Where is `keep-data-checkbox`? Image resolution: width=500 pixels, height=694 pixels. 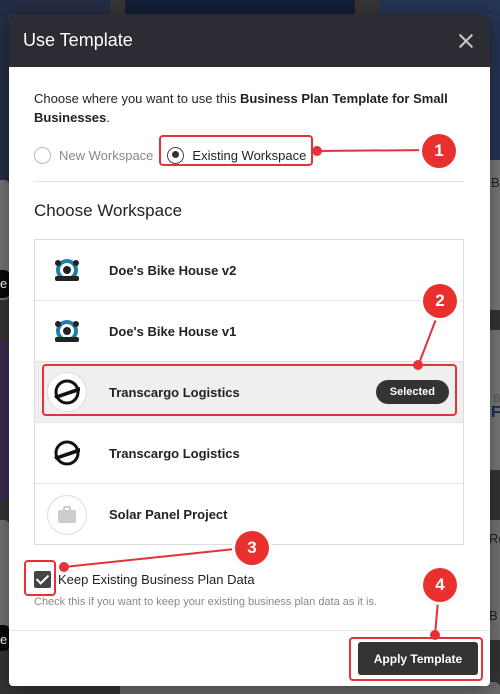 keep-data-checkbox is located at coordinates (42, 579).